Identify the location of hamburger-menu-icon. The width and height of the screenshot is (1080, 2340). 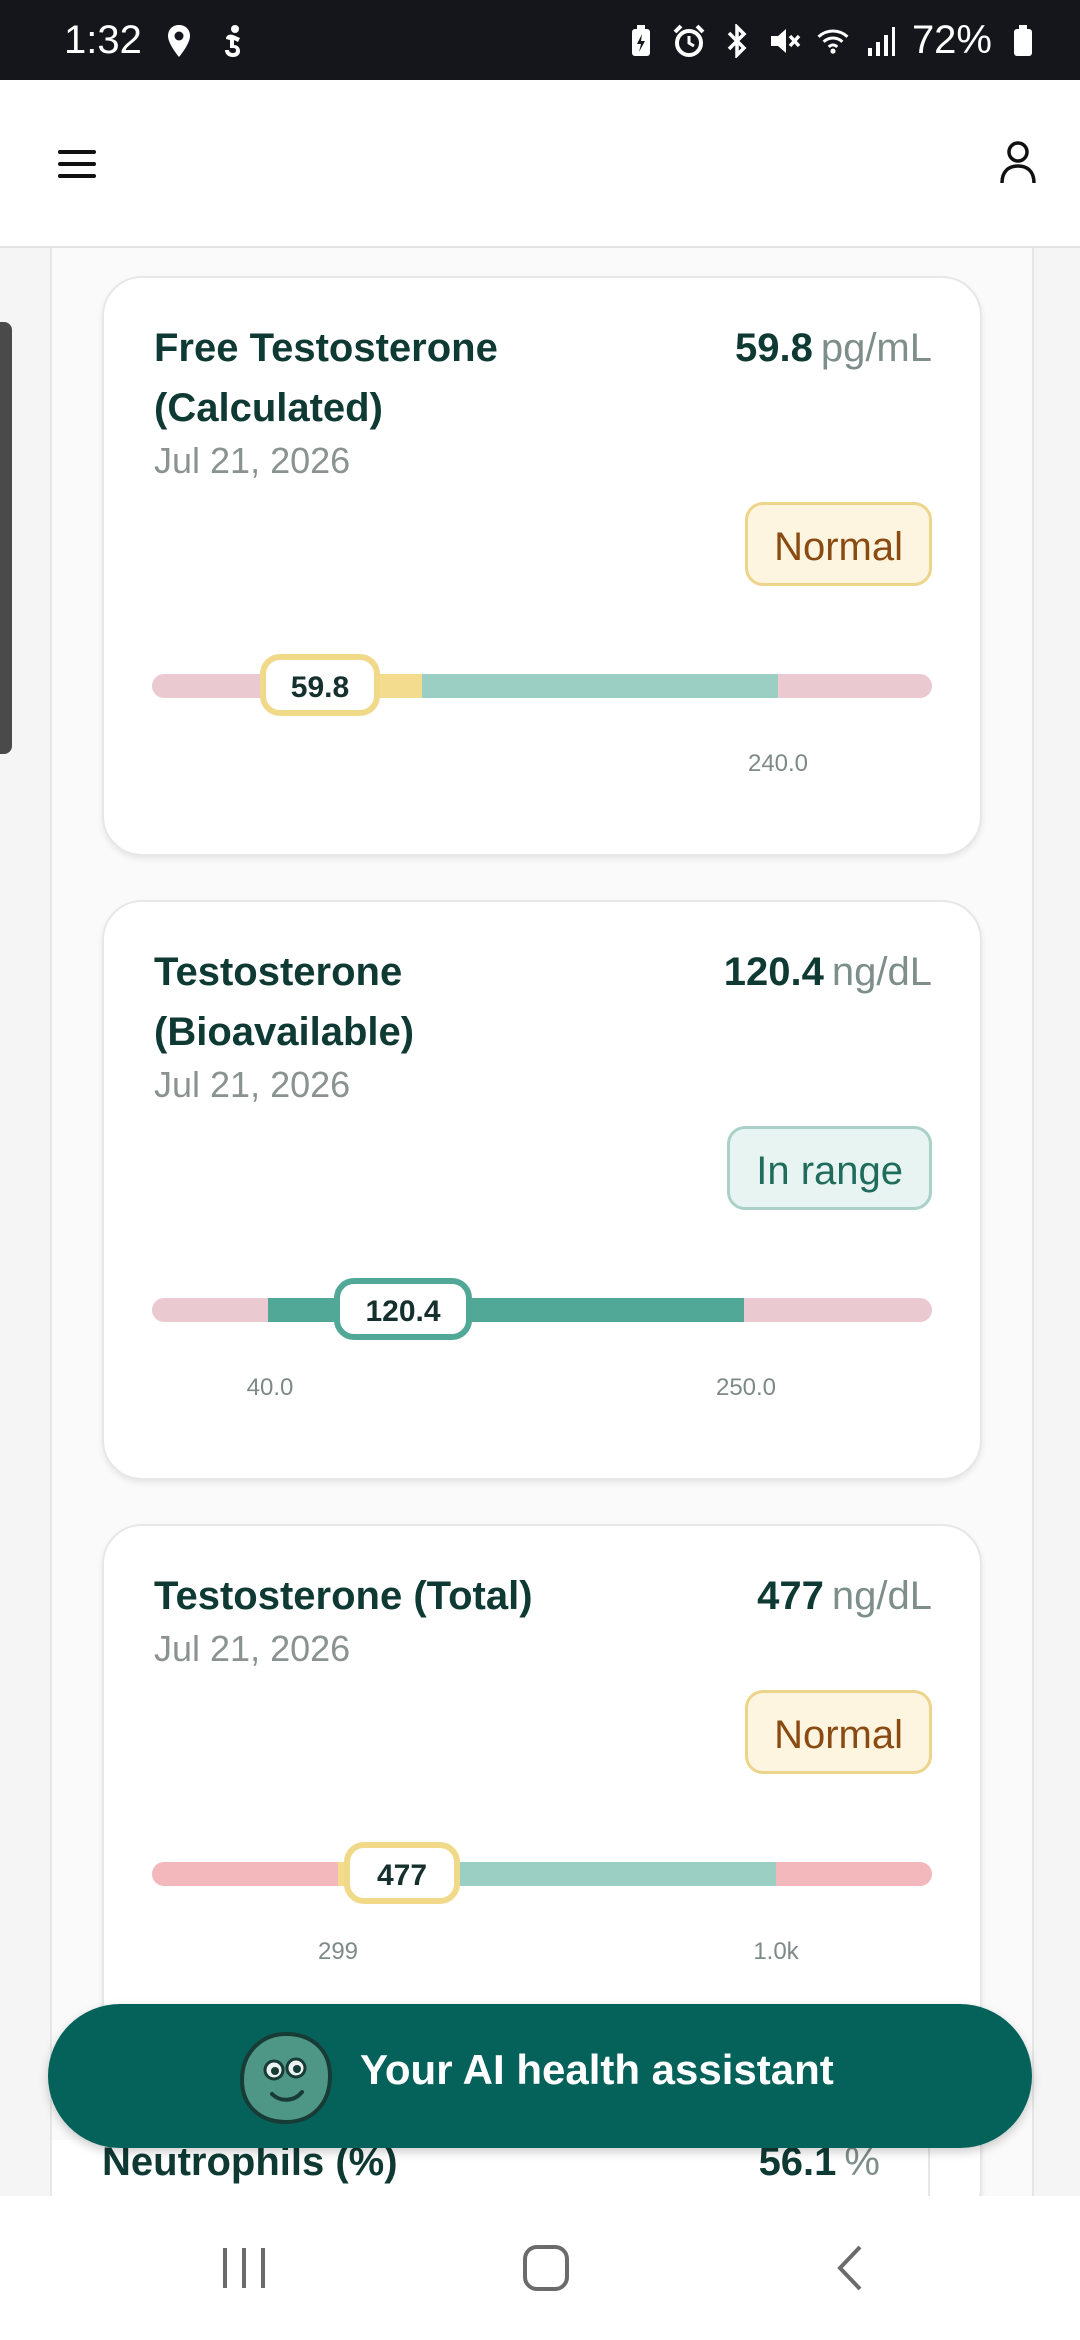
(78, 164).